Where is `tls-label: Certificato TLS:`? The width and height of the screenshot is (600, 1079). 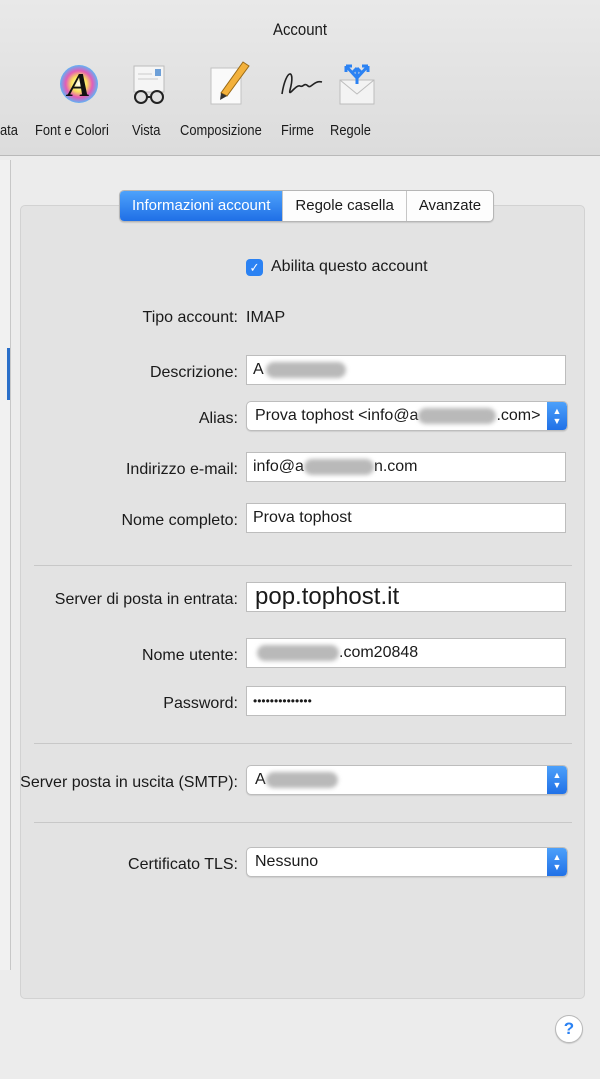 tls-label: Certificato TLS: is located at coordinates (183, 864).